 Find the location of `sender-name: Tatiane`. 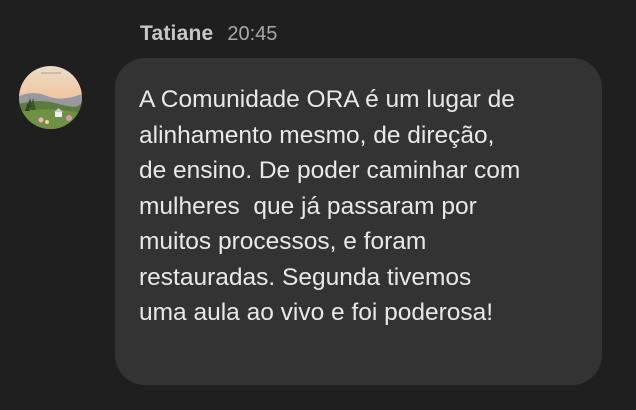

sender-name: Tatiane is located at coordinates (176, 34).